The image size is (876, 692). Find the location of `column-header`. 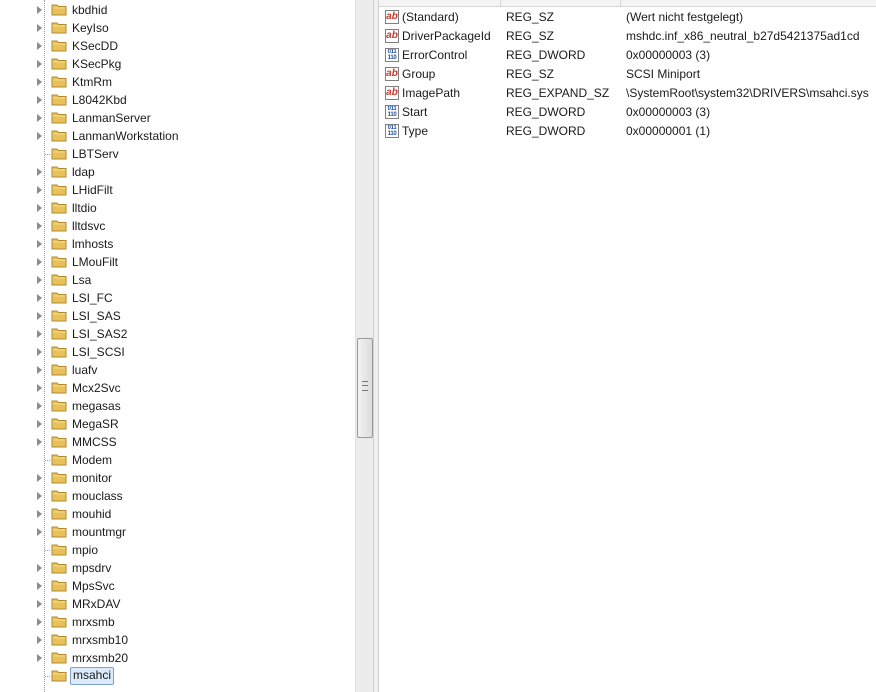

column-header is located at coordinates (627, 3).